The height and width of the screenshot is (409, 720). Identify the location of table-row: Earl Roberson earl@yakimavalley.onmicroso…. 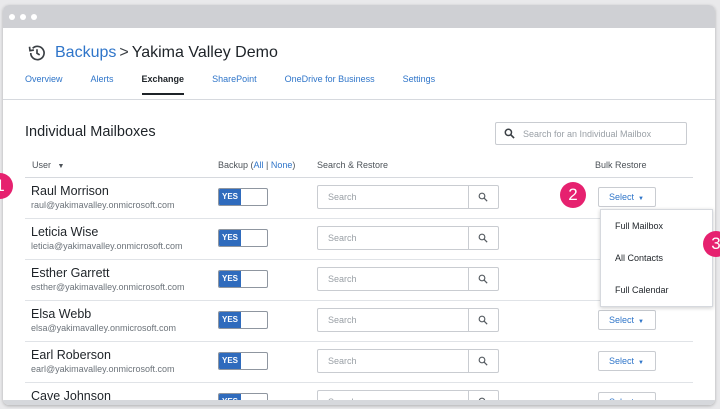
(359, 362).